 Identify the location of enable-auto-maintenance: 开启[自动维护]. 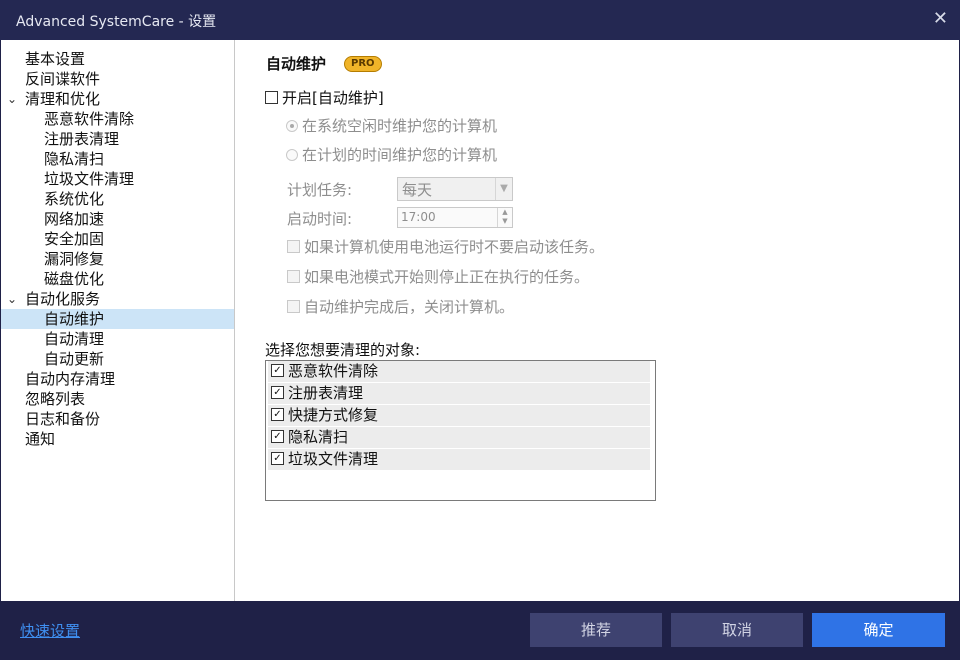
(324, 97).